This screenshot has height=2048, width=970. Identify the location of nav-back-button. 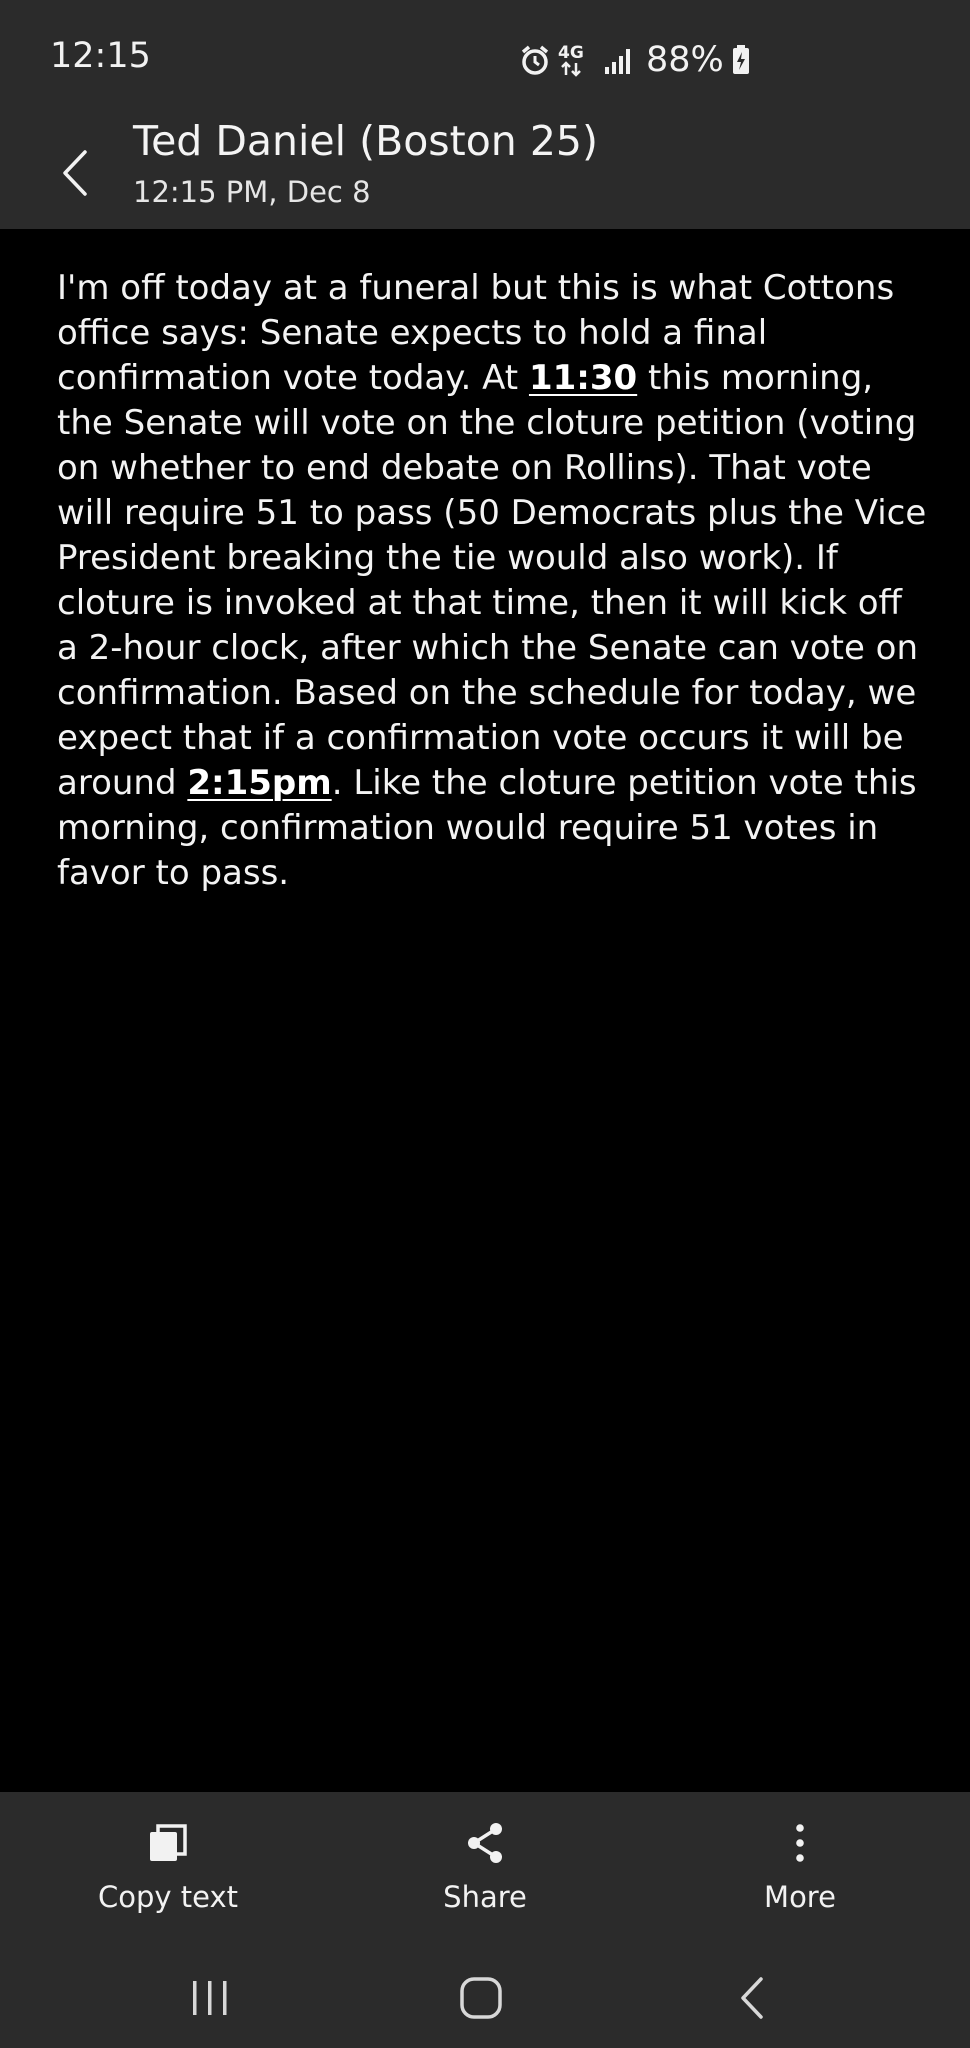
(752, 1998).